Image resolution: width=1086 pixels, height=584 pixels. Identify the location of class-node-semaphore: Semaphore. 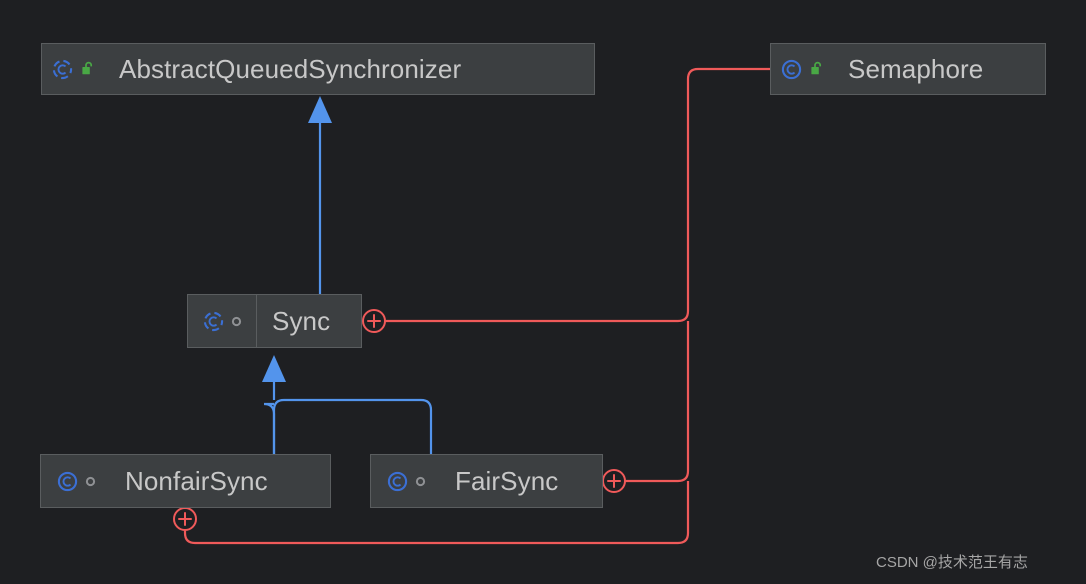
(908, 69).